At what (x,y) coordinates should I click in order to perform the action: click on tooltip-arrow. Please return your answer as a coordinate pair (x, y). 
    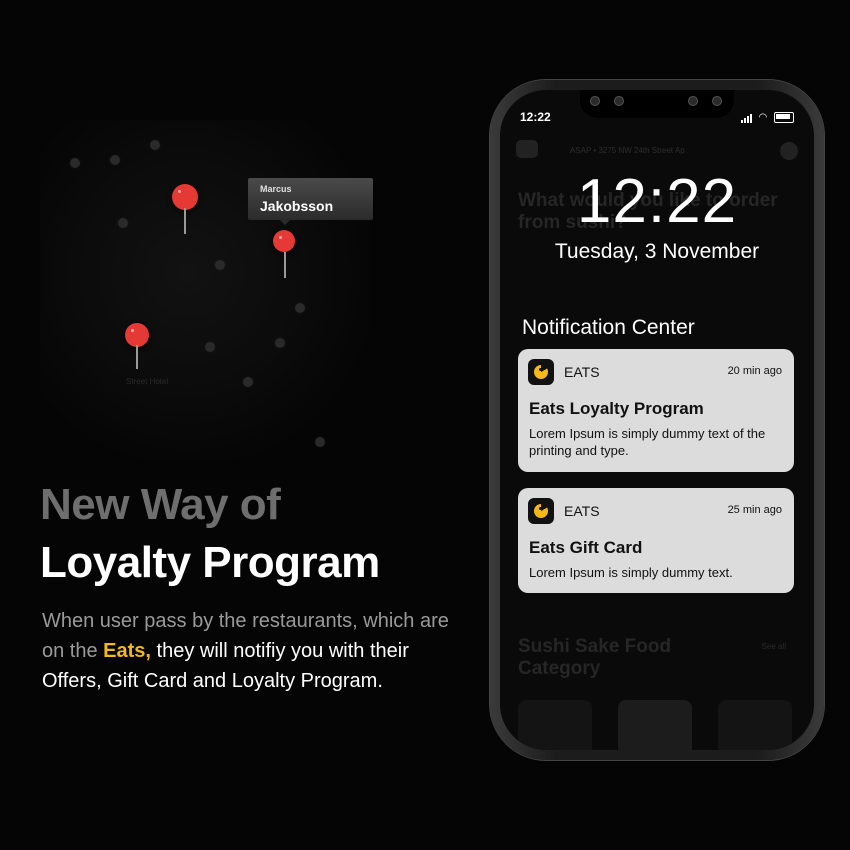
    Looking at the image, I should click on (285, 222).